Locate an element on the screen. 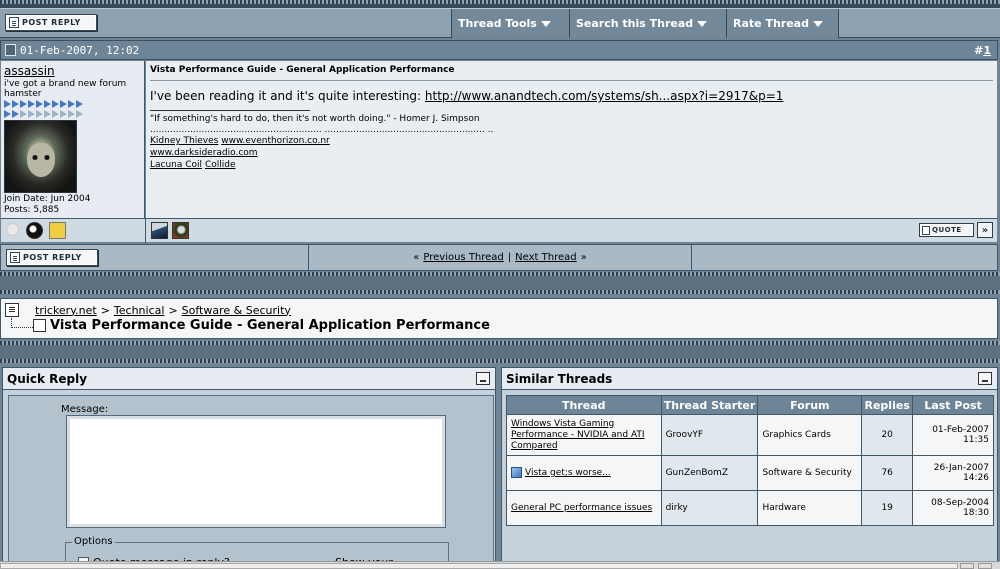  thumbnail-icon is located at coordinates (180, 230).